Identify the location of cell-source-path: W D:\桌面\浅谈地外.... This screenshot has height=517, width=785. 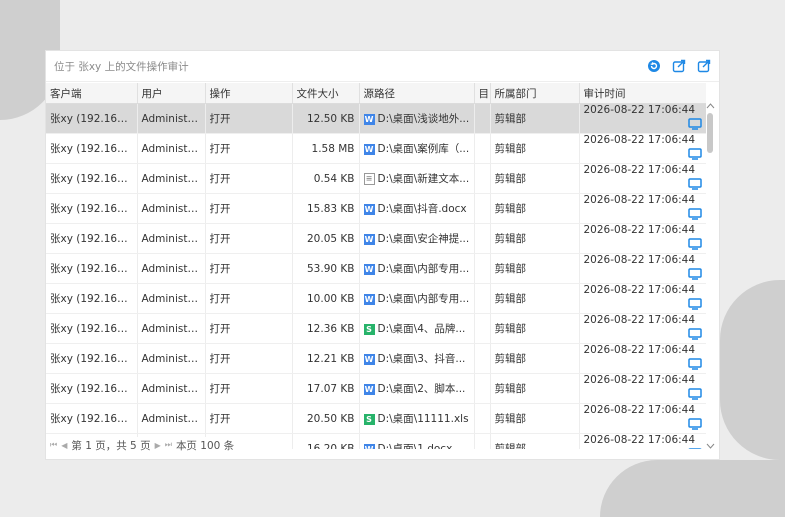
(417, 118).